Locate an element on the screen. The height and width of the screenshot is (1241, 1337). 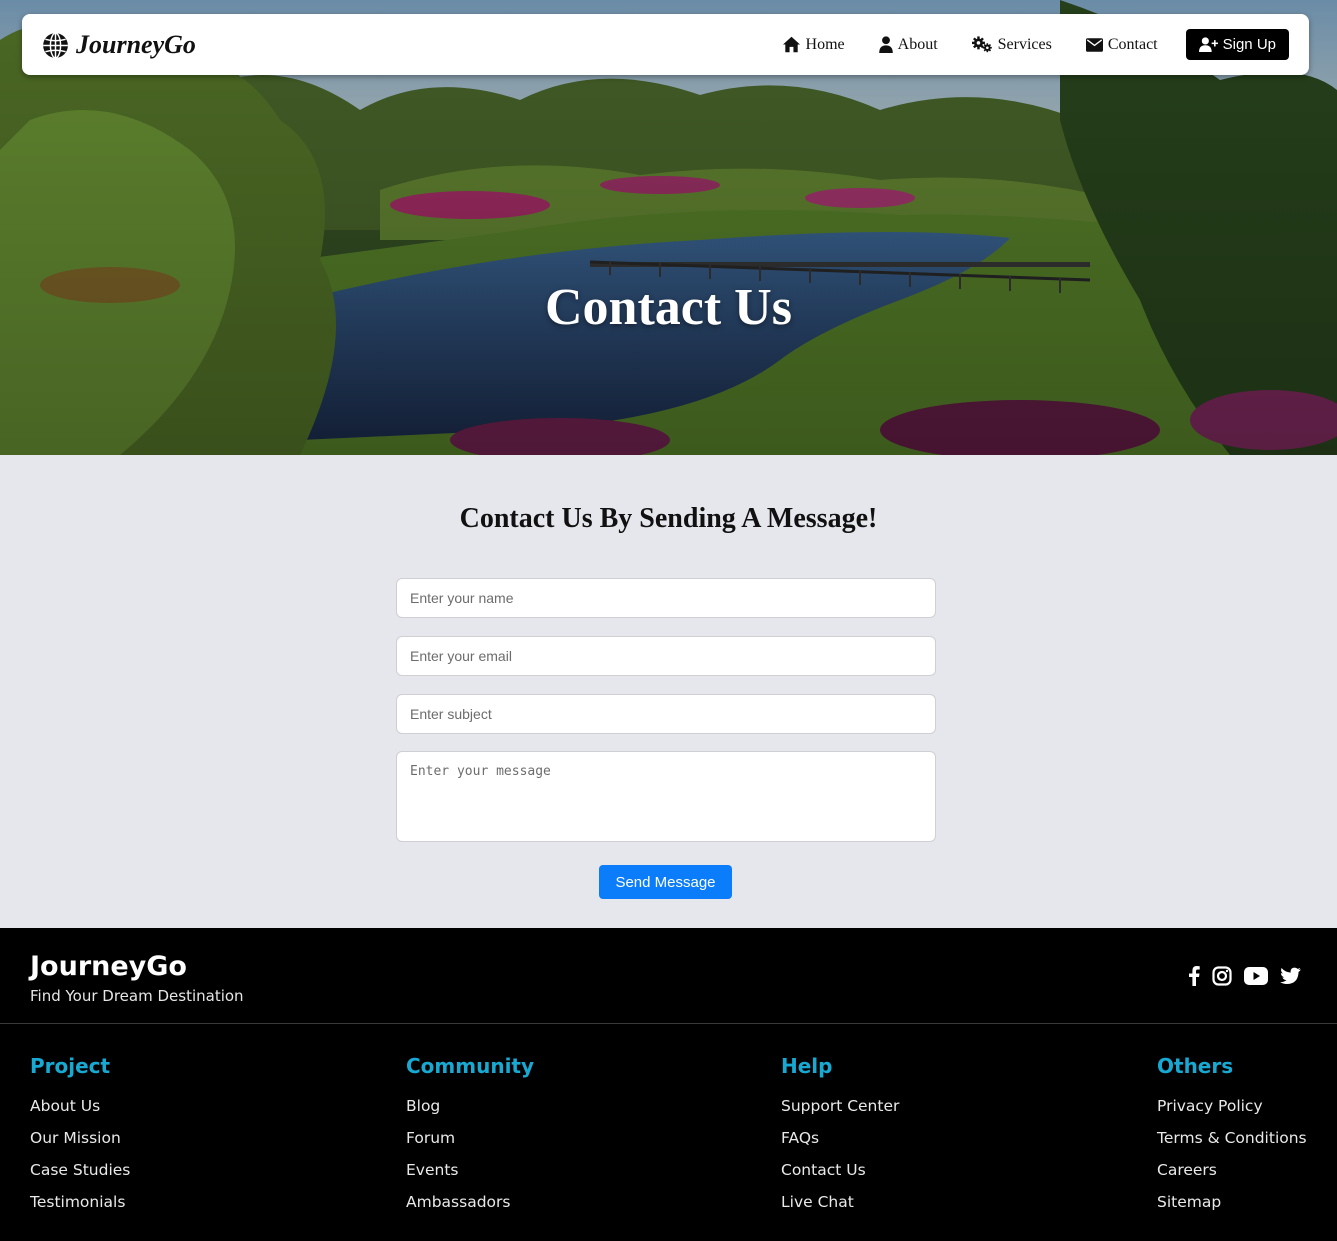
message-textarea is located at coordinates (666, 796).